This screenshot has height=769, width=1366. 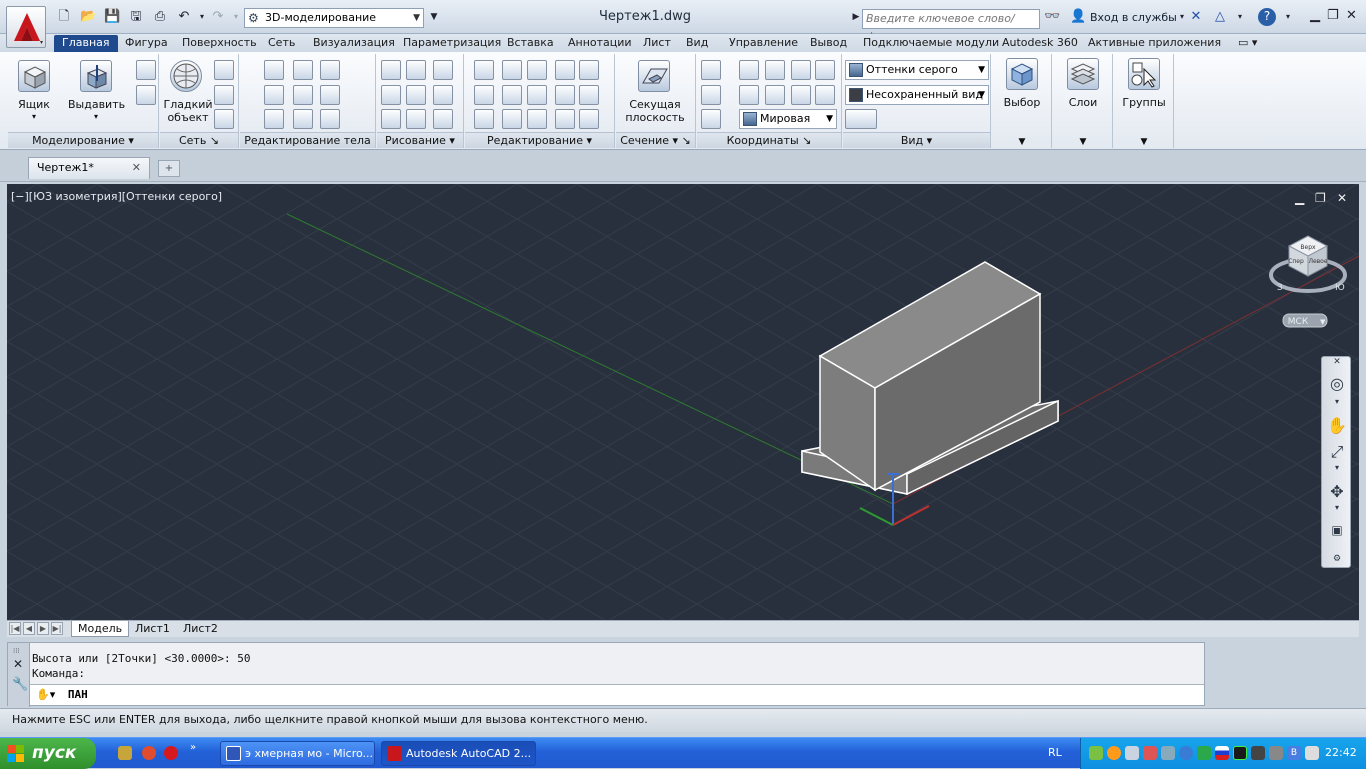 I want to click on minimize-icon: ▁, so click(x=1315, y=16).